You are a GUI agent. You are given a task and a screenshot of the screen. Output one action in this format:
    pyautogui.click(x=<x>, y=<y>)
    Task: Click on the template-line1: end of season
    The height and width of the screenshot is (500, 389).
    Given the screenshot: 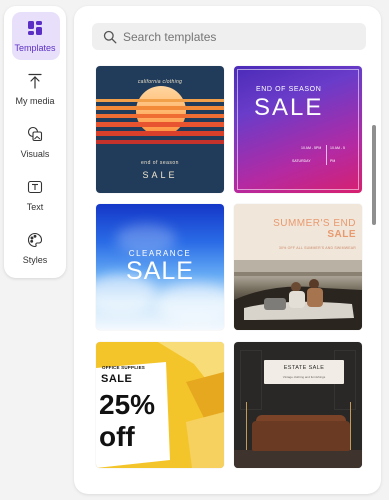 What is the action you would take?
    pyautogui.click(x=160, y=163)
    